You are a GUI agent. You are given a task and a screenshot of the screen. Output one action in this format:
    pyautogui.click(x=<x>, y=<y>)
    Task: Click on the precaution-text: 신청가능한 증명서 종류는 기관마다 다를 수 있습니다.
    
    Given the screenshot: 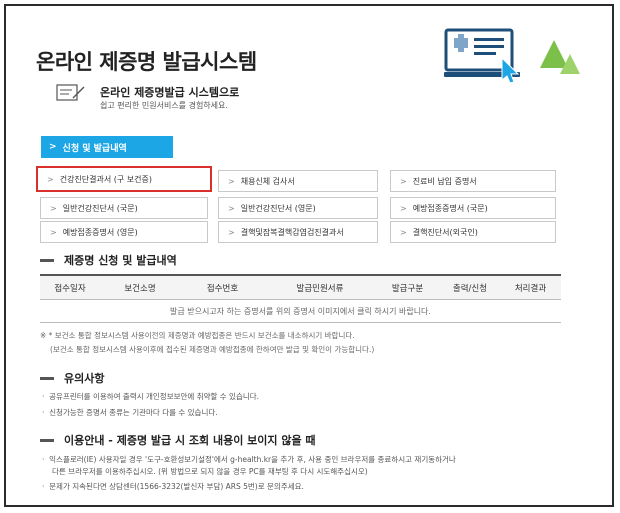 What is the action you would take?
    pyautogui.click(x=133, y=412)
    